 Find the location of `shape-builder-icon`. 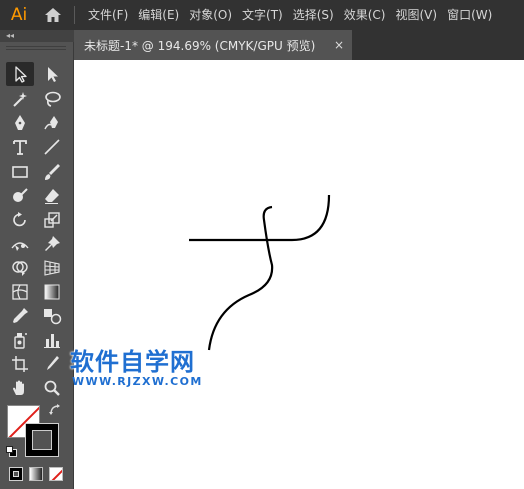

shape-builder-icon is located at coordinates (20, 268).